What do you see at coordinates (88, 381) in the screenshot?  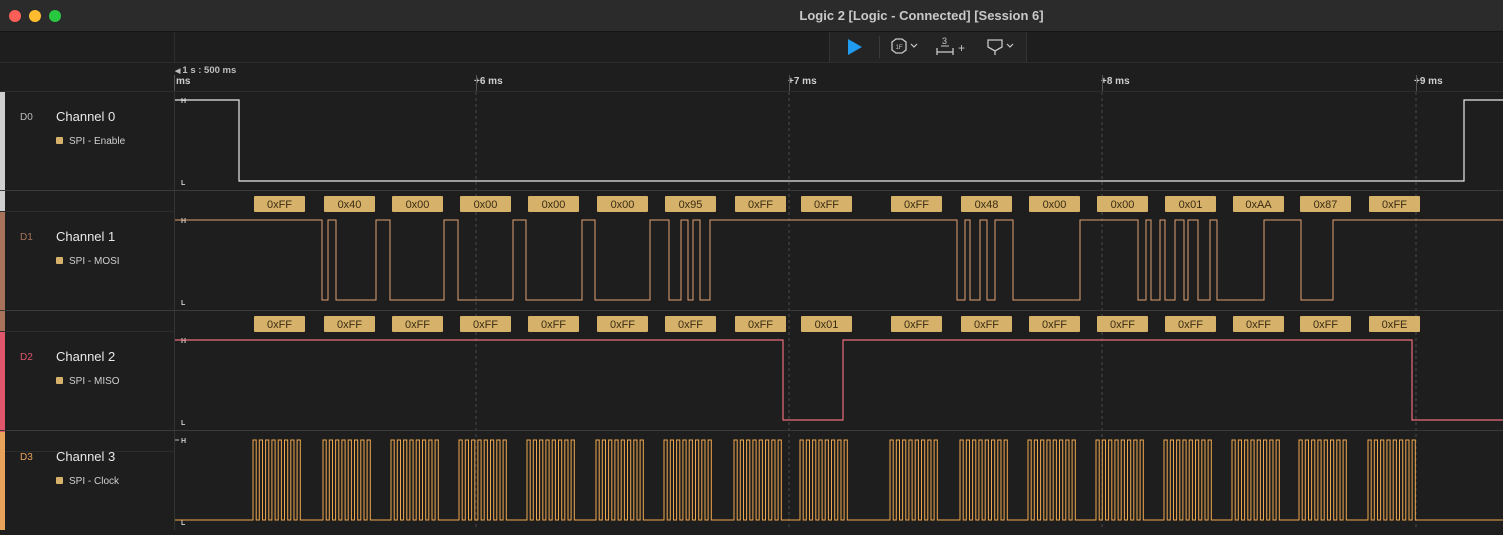 I see `channel-analyzer: SPI - MISO` at bounding box center [88, 381].